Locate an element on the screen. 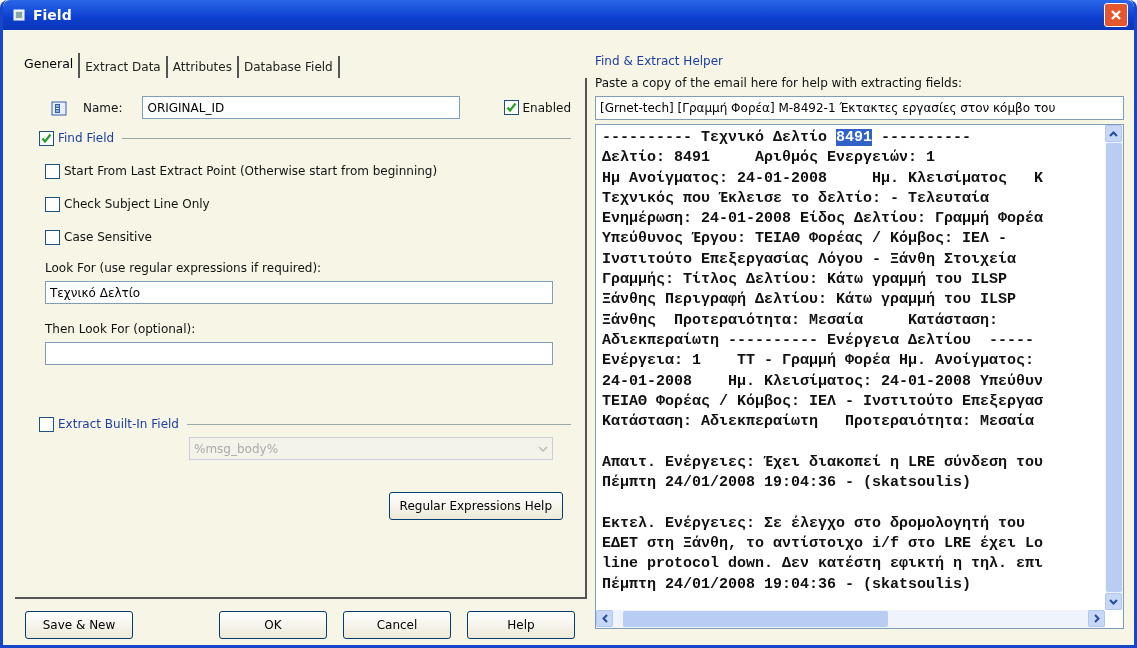 The height and width of the screenshot is (648, 1137). chevron-down-icon is located at coordinates (1113, 601).